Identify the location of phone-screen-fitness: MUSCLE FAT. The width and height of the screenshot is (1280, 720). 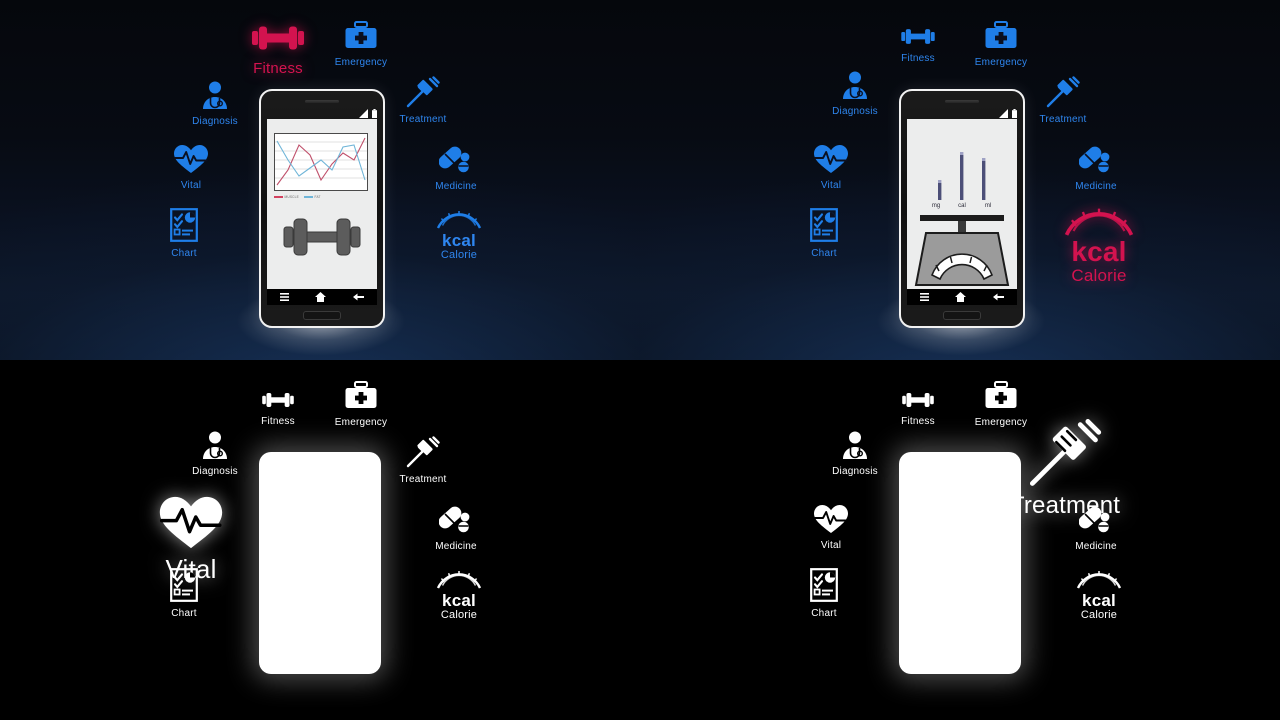
(322, 204).